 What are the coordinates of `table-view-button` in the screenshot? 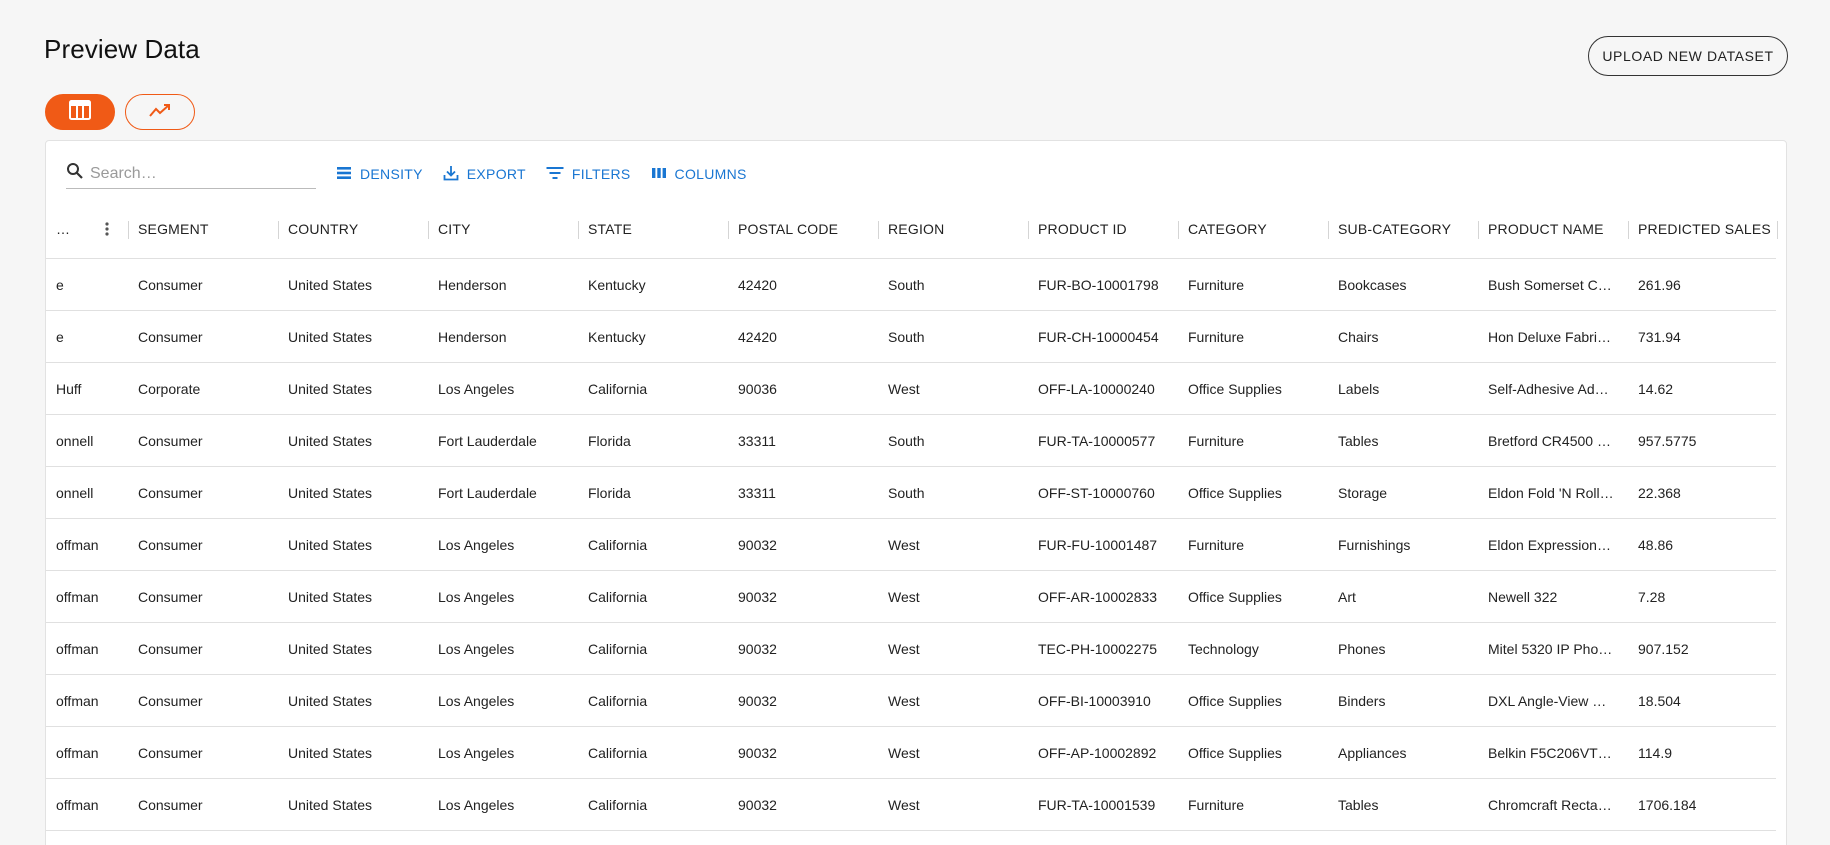 It's located at (80, 112).